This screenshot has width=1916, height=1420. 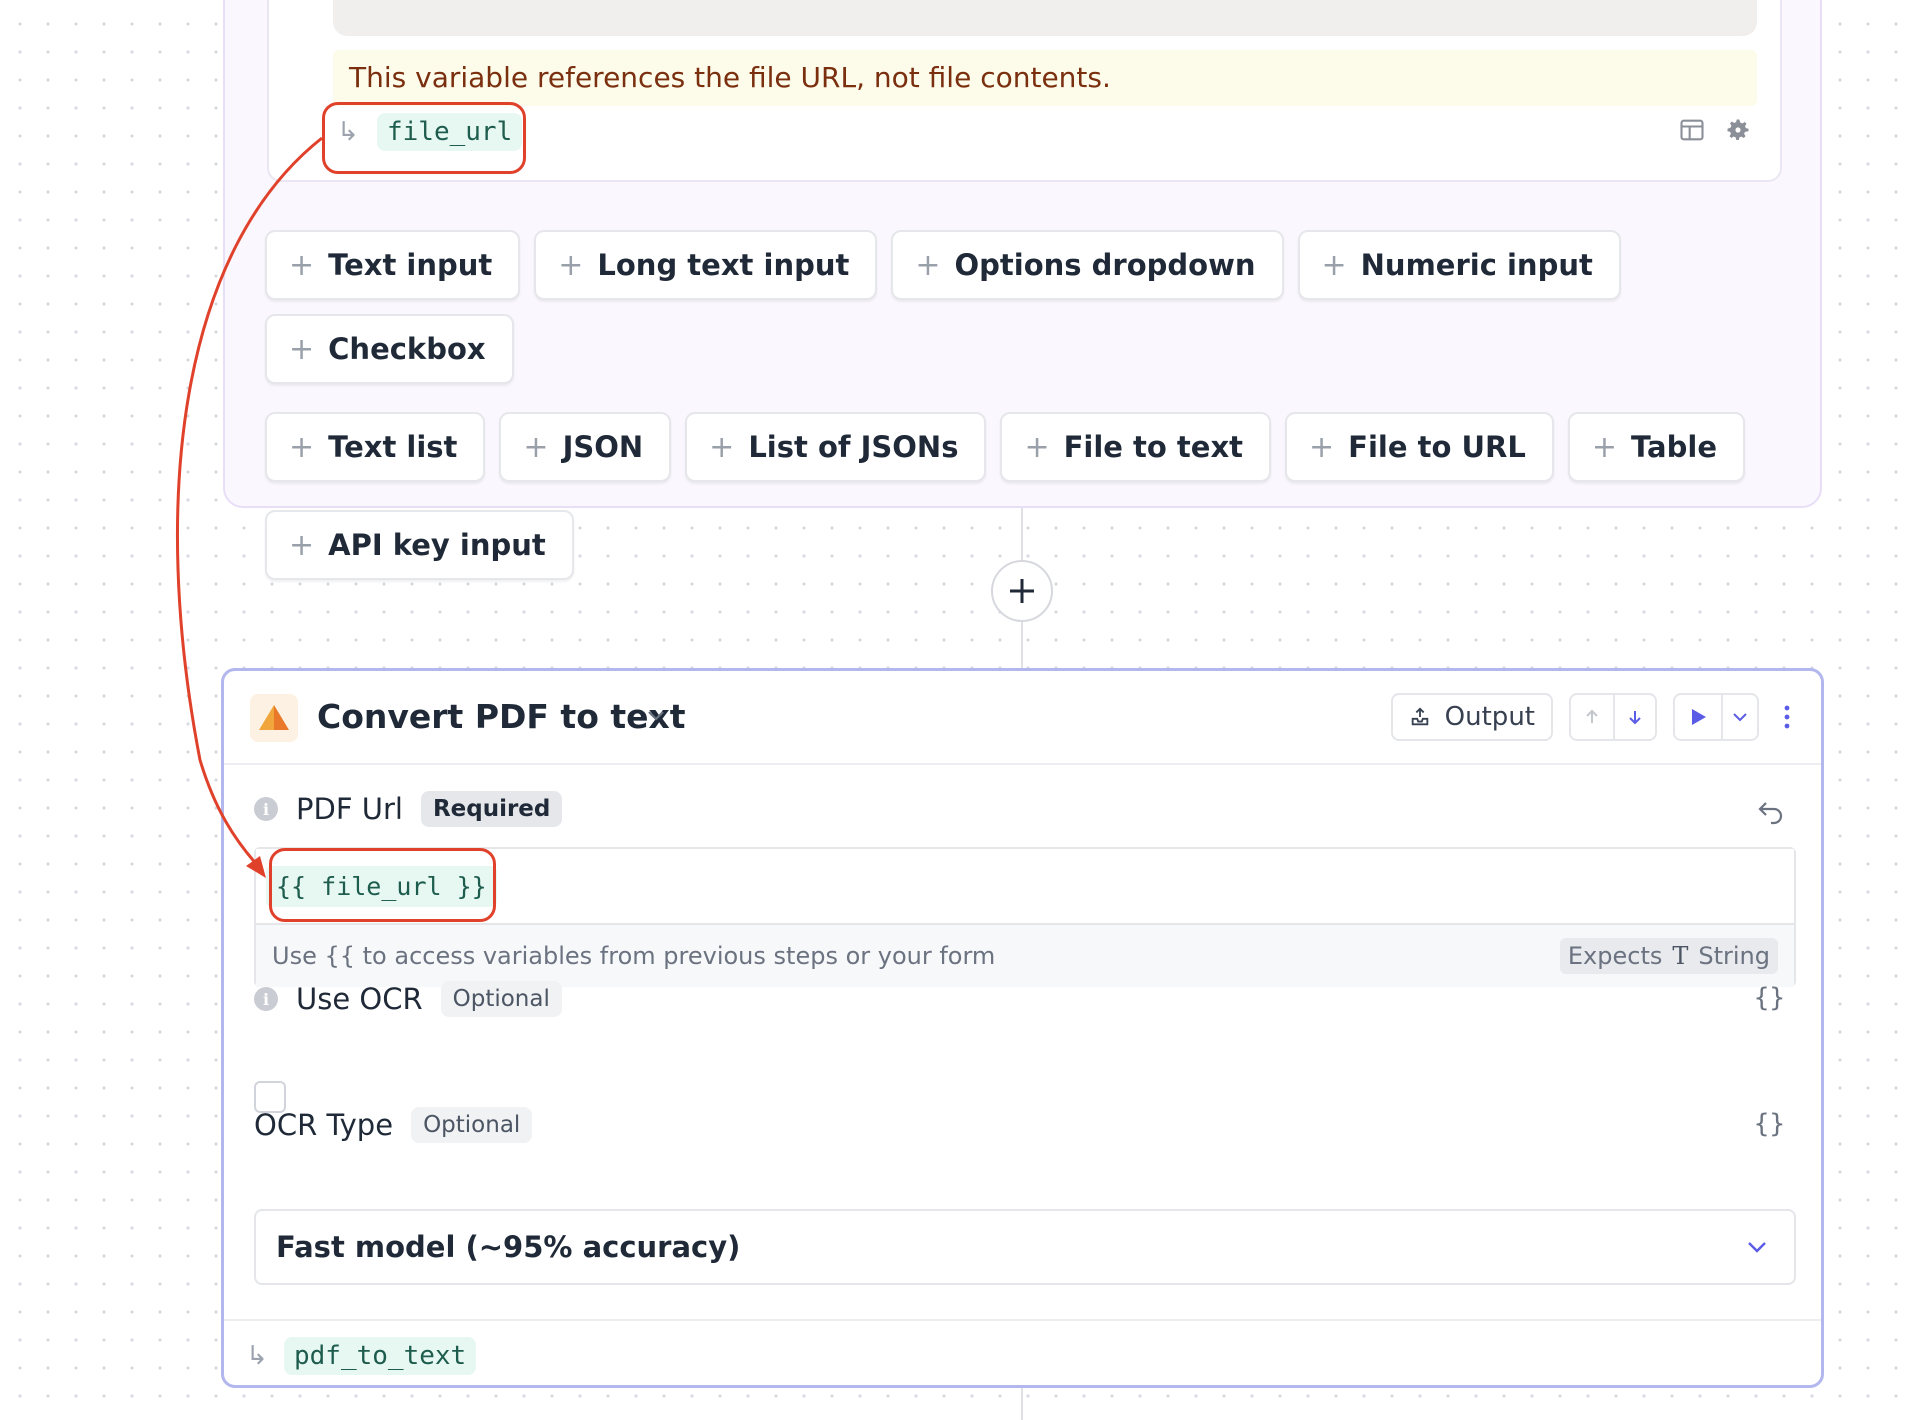 I want to click on add-numeric-input-button: + Numeric input, so click(x=1459, y=265).